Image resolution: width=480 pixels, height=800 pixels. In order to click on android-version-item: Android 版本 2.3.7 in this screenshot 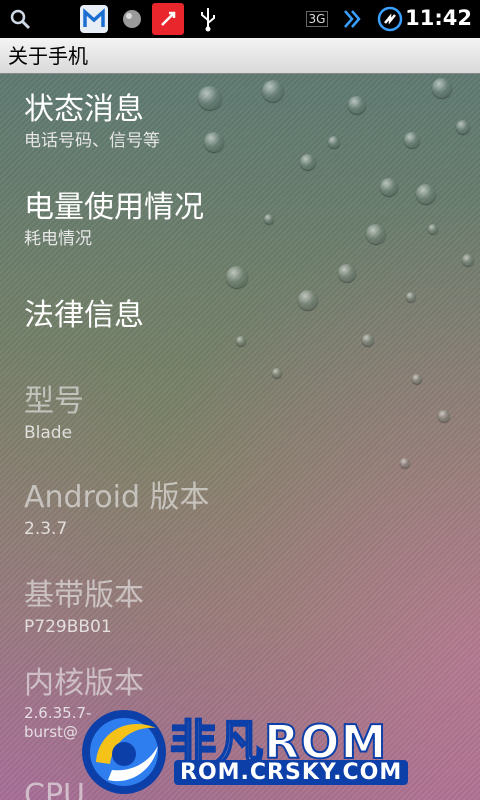, I will do `click(117, 510)`.